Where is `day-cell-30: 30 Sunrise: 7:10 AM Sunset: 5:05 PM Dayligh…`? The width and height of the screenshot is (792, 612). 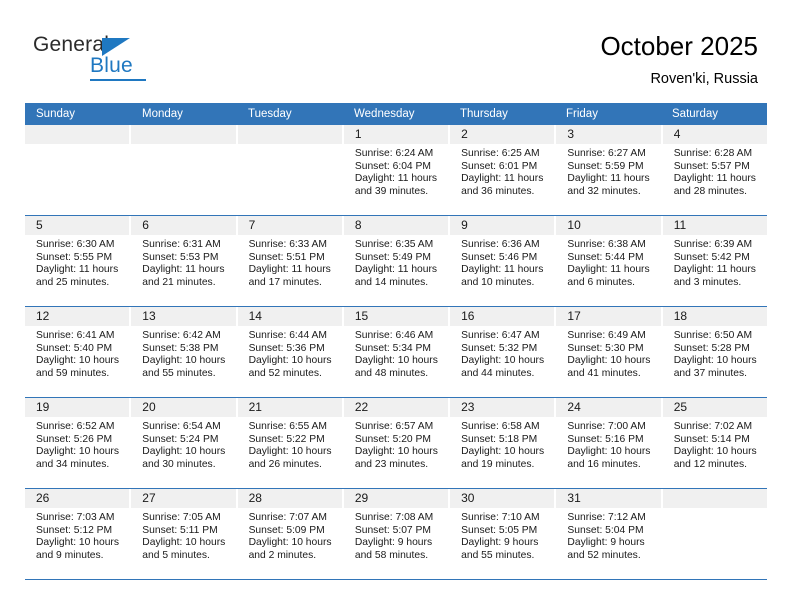 day-cell-30: 30 Sunrise: 7:10 AM Sunset: 5:05 PM Dayligh… is located at coordinates (503, 534).